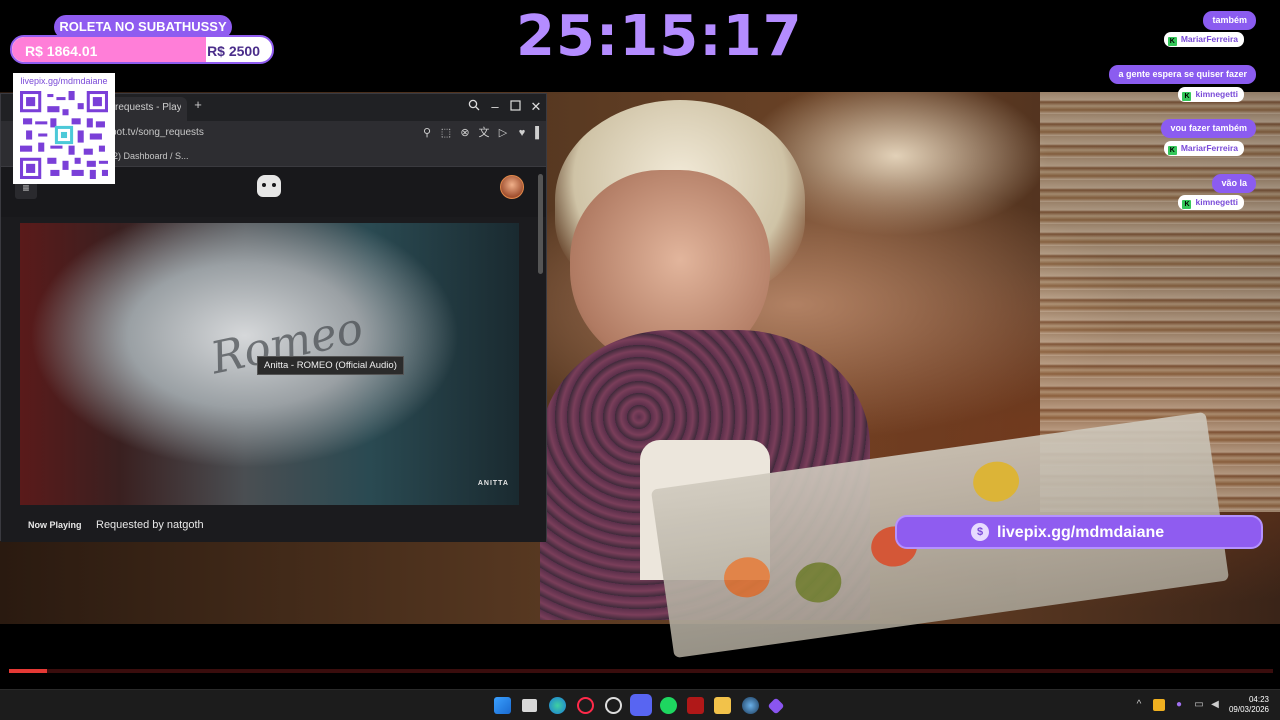  Describe the element at coordinates (1215, 705) in the screenshot. I see `volume-icon: ◀` at that location.